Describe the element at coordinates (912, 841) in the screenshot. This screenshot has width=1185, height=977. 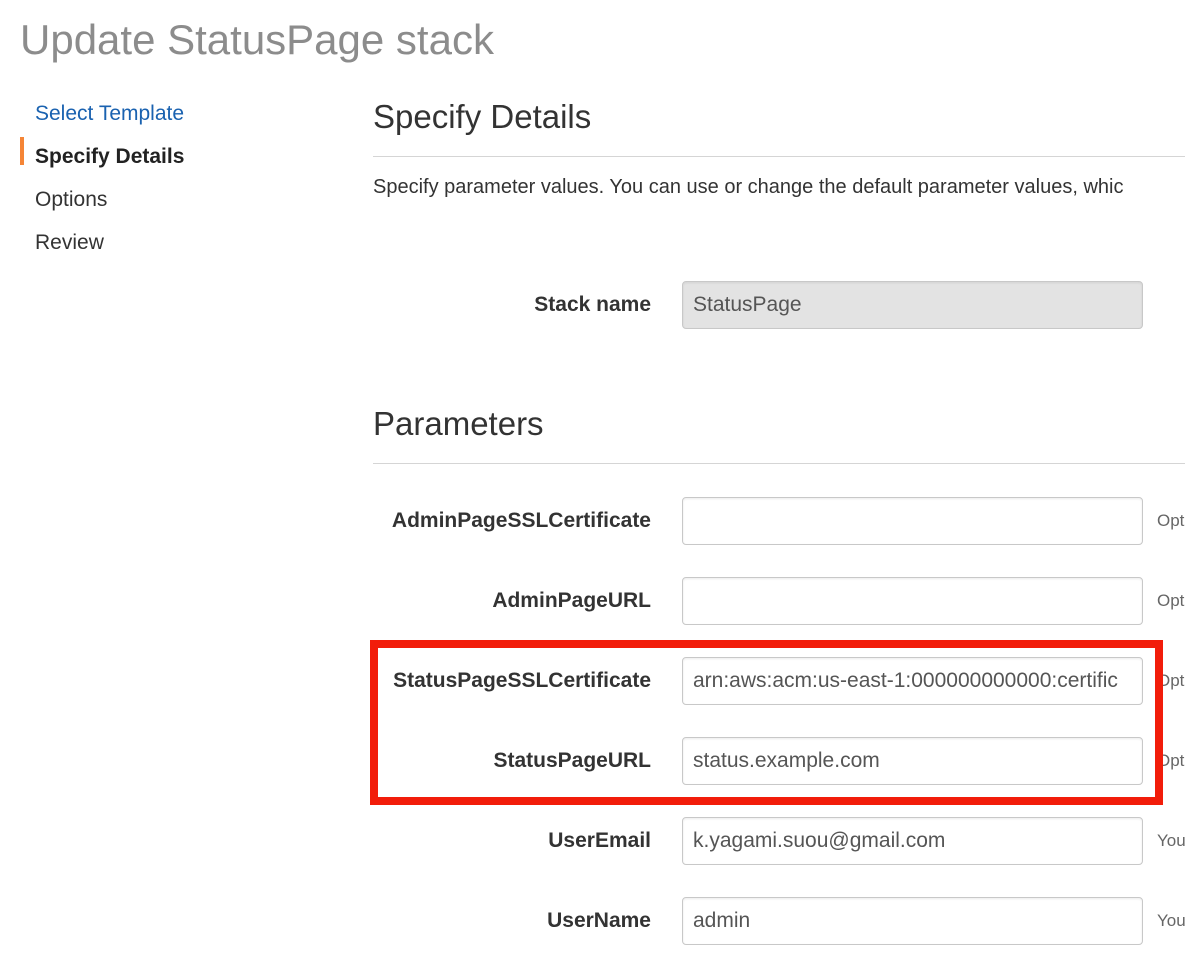
I see `user-email-input` at that location.